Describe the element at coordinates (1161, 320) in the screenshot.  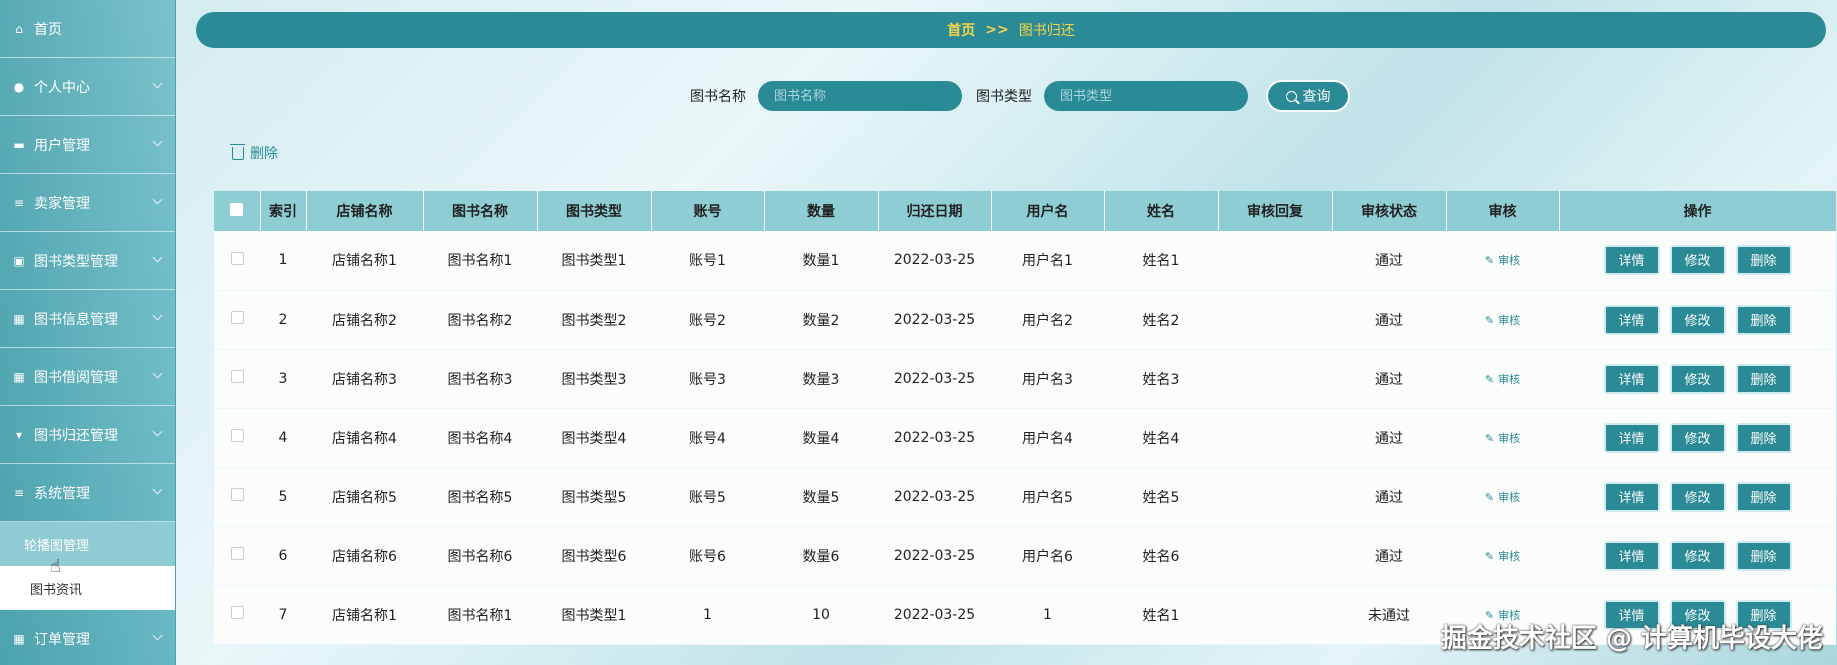
I see `cell-name: 姓名2` at that location.